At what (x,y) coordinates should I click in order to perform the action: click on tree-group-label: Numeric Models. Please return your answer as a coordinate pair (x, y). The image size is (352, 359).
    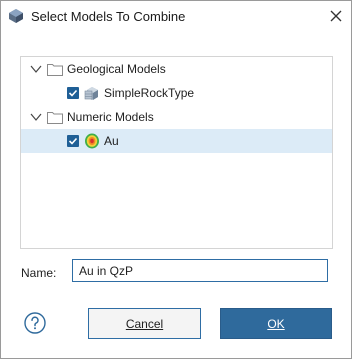
    Looking at the image, I should click on (110, 117).